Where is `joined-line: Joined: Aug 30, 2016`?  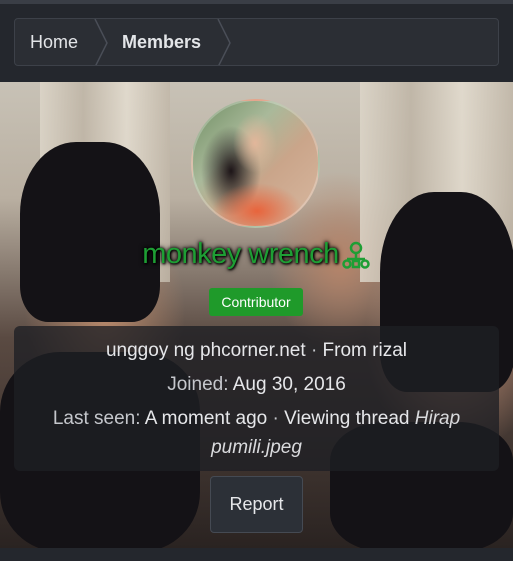 joined-line: Joined: Aug 30, 2016 is located at coordinates (256, 385).